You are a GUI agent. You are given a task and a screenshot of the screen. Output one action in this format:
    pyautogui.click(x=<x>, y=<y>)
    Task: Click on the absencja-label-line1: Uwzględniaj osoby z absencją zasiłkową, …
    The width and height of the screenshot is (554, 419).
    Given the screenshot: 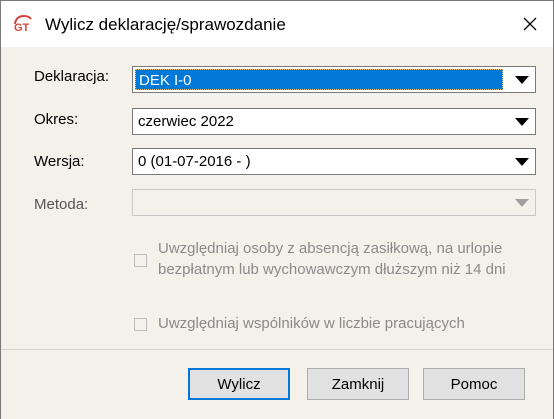 What is the action you would take?
    pyautogui.click(x=330, y=248)
    